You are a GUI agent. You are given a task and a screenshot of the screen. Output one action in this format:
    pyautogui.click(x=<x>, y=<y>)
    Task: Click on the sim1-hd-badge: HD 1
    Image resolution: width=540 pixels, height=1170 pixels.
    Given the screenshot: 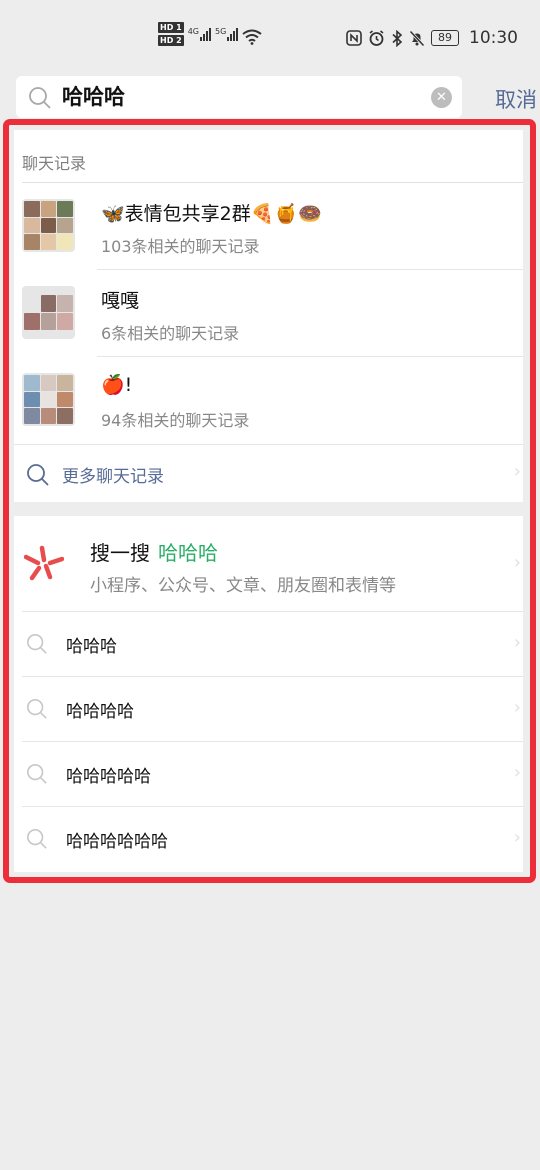 What is the action you would take?
    pyautogui.click(x=171, y=27)
    